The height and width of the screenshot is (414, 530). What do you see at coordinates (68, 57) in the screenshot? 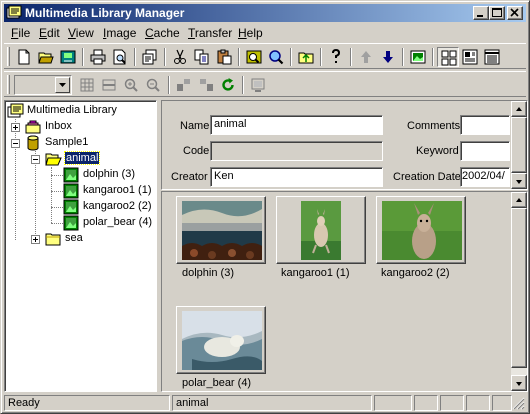
I see `save-library-button` at bounding box center [68, 57].